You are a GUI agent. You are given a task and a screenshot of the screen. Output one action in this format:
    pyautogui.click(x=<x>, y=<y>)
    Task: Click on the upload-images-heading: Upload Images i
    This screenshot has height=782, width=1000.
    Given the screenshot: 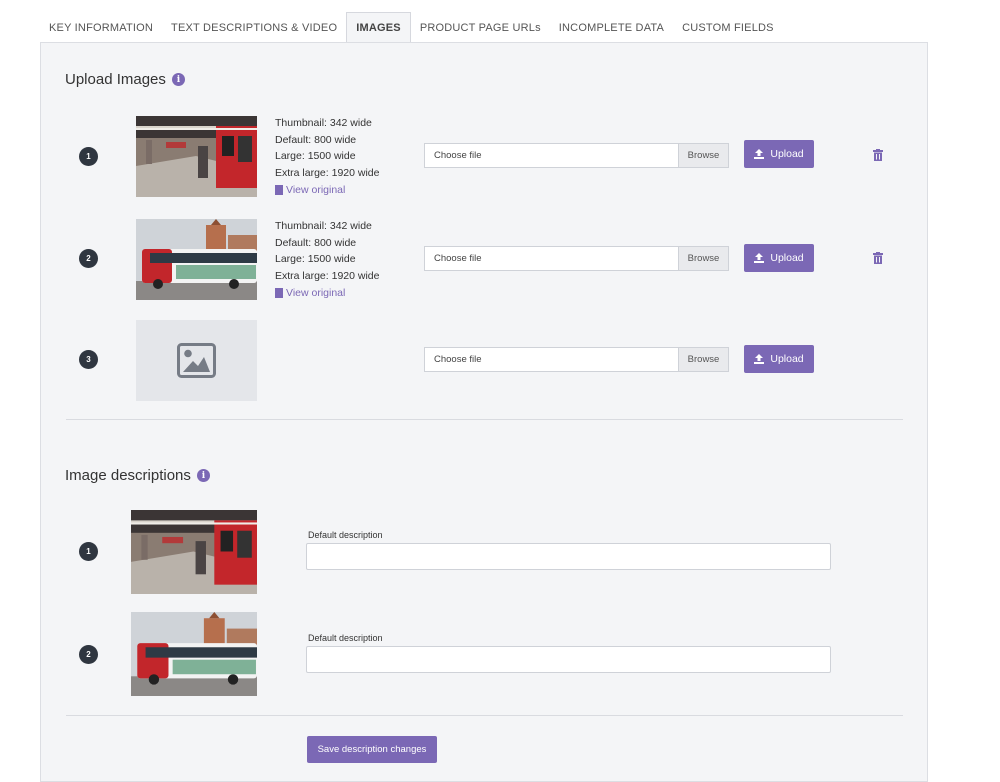 What is the action you would take?
    pyautogui.click(x=125, y=79)
    